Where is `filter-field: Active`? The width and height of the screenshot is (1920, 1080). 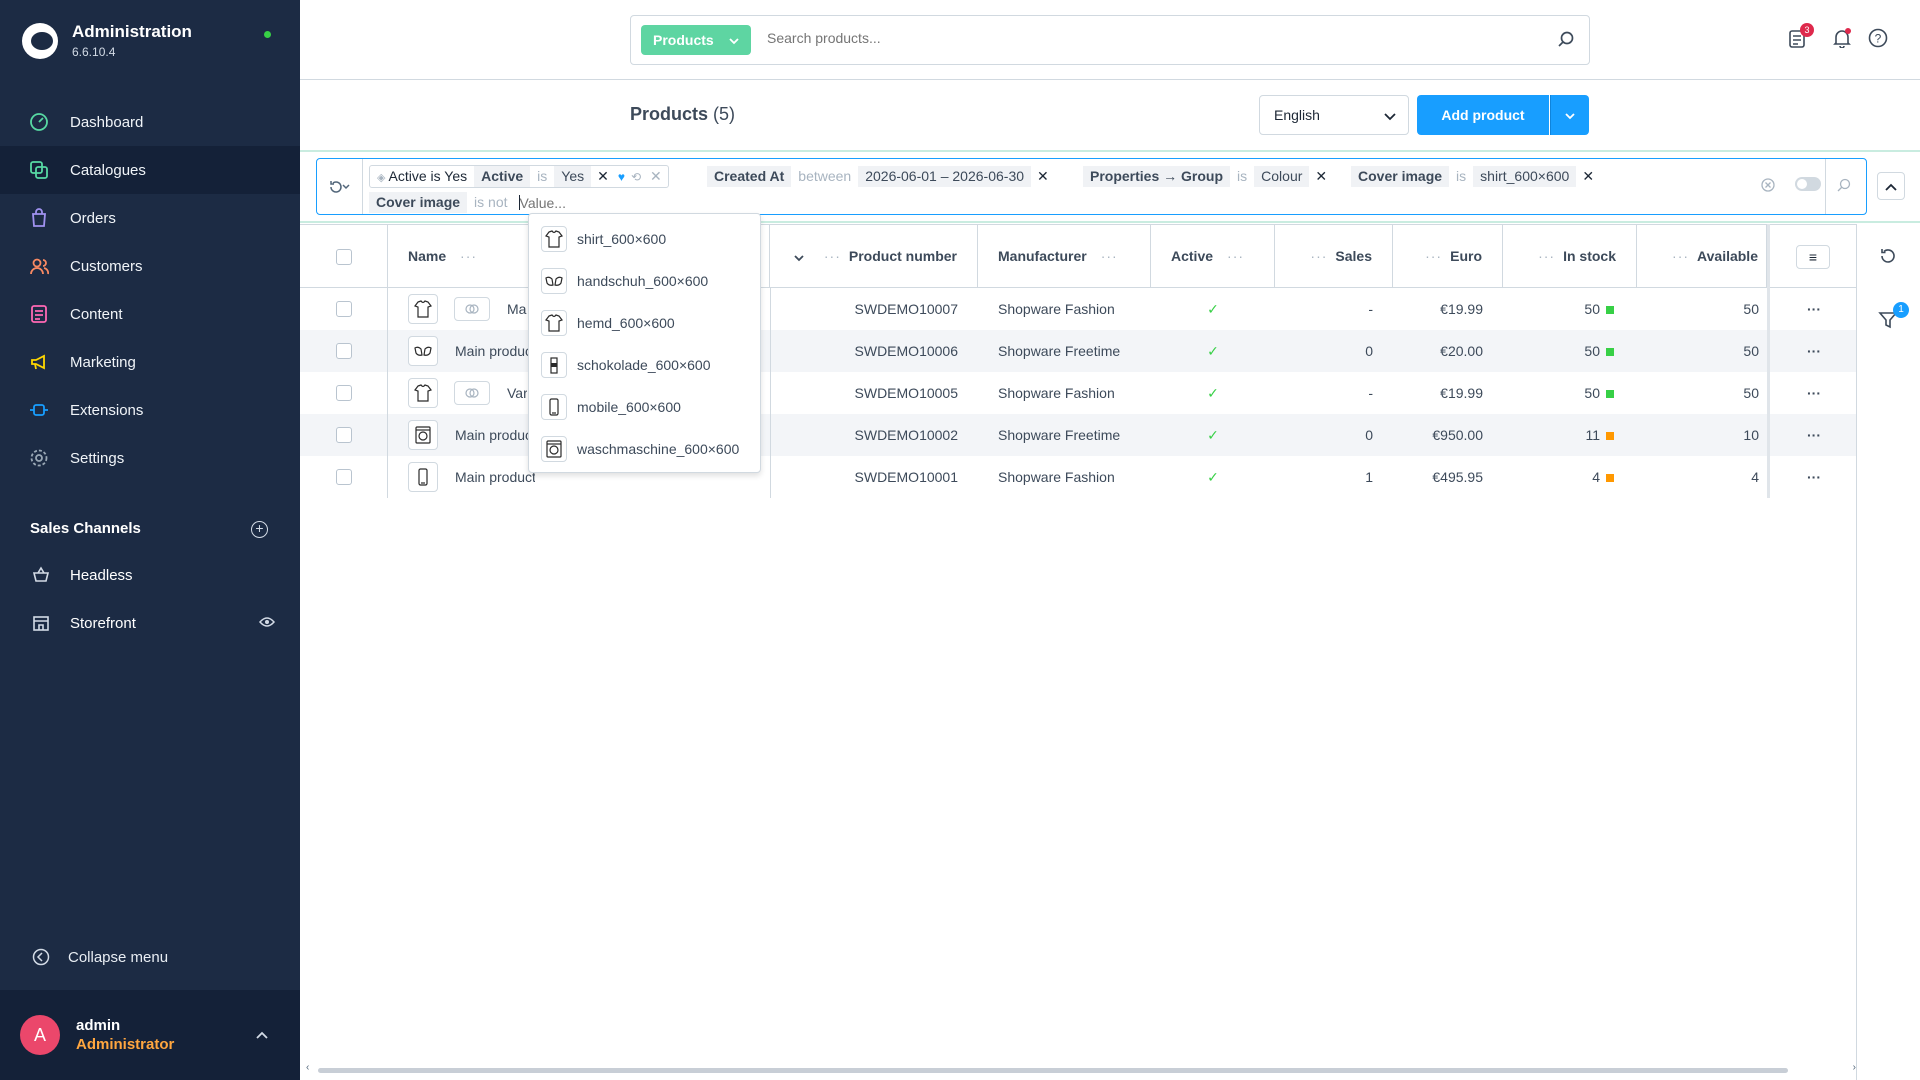
filter-field: Active is located at coordinates (502, 176).